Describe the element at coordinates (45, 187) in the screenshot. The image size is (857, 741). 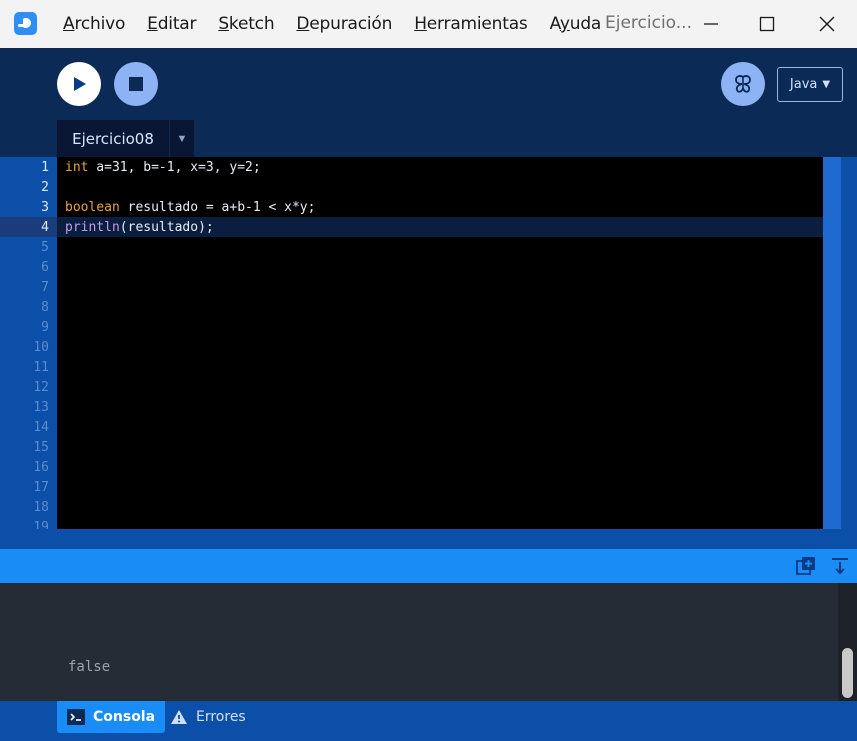
I see `line-number: 2` at that location.